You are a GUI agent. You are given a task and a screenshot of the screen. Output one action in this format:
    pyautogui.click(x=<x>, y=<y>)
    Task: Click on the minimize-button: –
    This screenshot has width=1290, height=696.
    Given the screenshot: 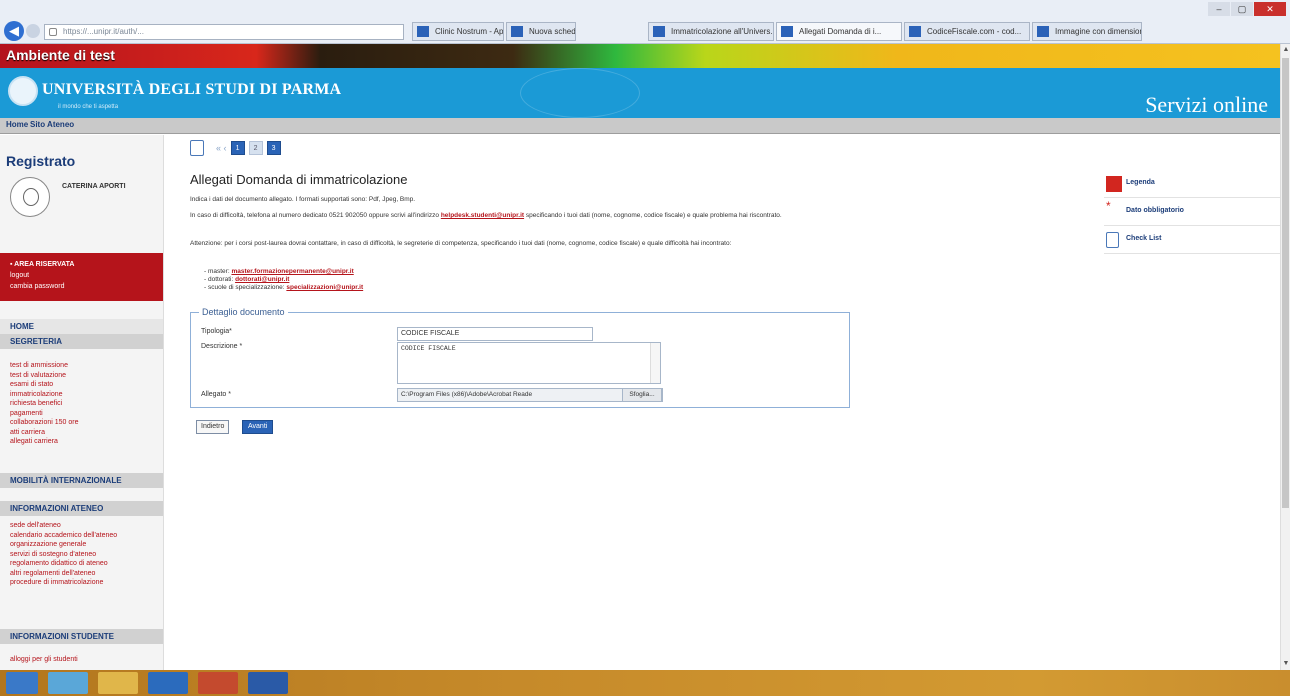 What is the action you would take?
    pyautogui.click(x=1219, y=9)
    